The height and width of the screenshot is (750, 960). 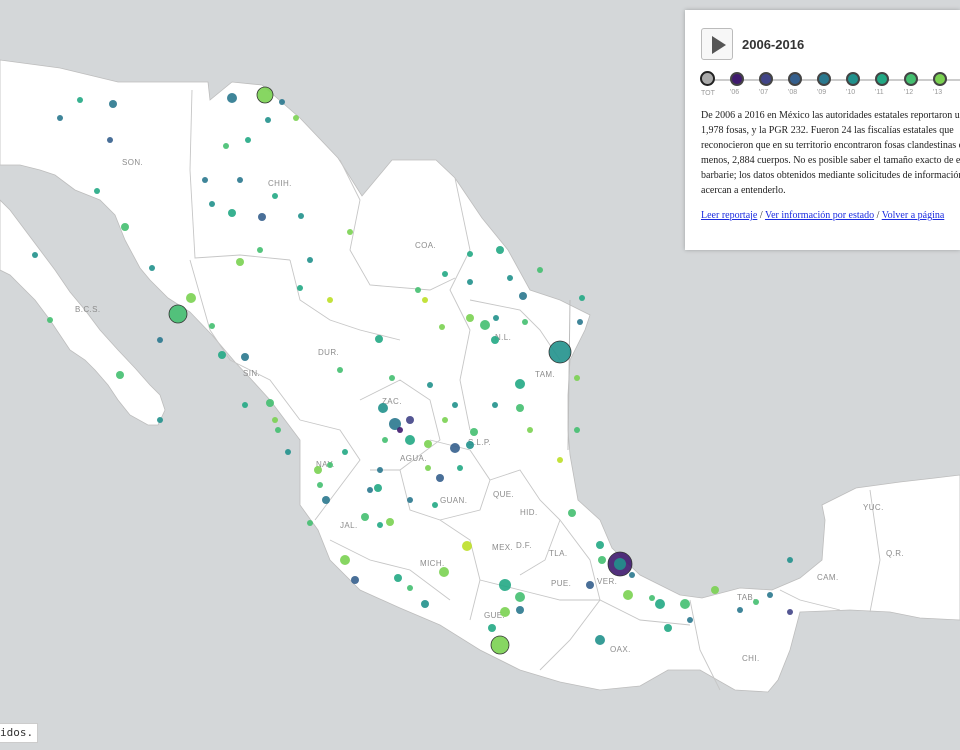 I want to click on by-state-link: Ver información por estado, so click(x=819, y=215).